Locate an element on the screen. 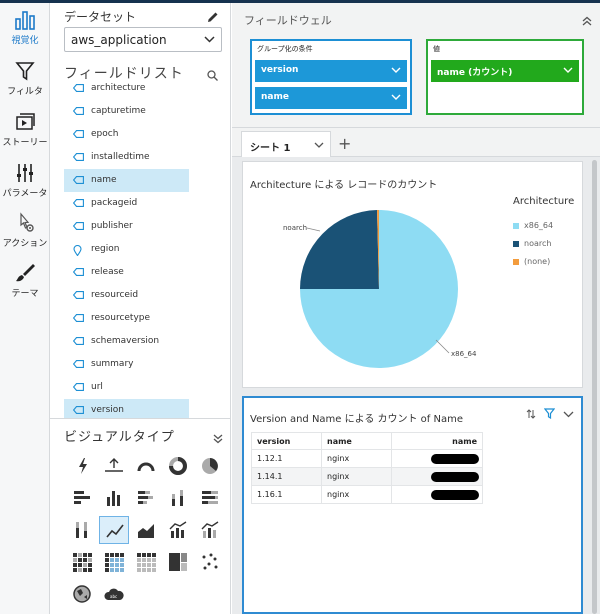  add-sheet-button: + is located at coordinates (344, 143).